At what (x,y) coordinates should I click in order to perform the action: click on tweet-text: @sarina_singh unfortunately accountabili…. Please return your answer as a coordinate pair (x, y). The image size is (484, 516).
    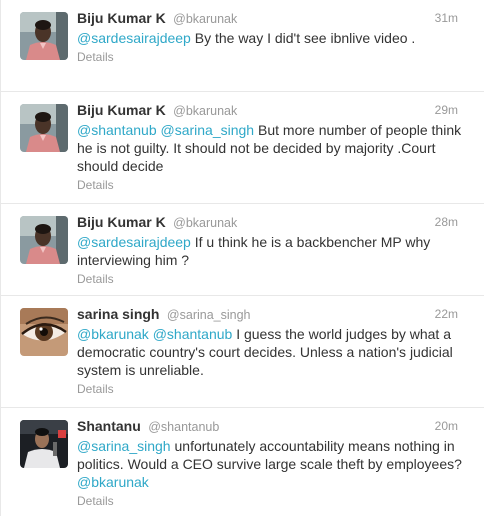
    Looking at the image, I should click on (272, 464).